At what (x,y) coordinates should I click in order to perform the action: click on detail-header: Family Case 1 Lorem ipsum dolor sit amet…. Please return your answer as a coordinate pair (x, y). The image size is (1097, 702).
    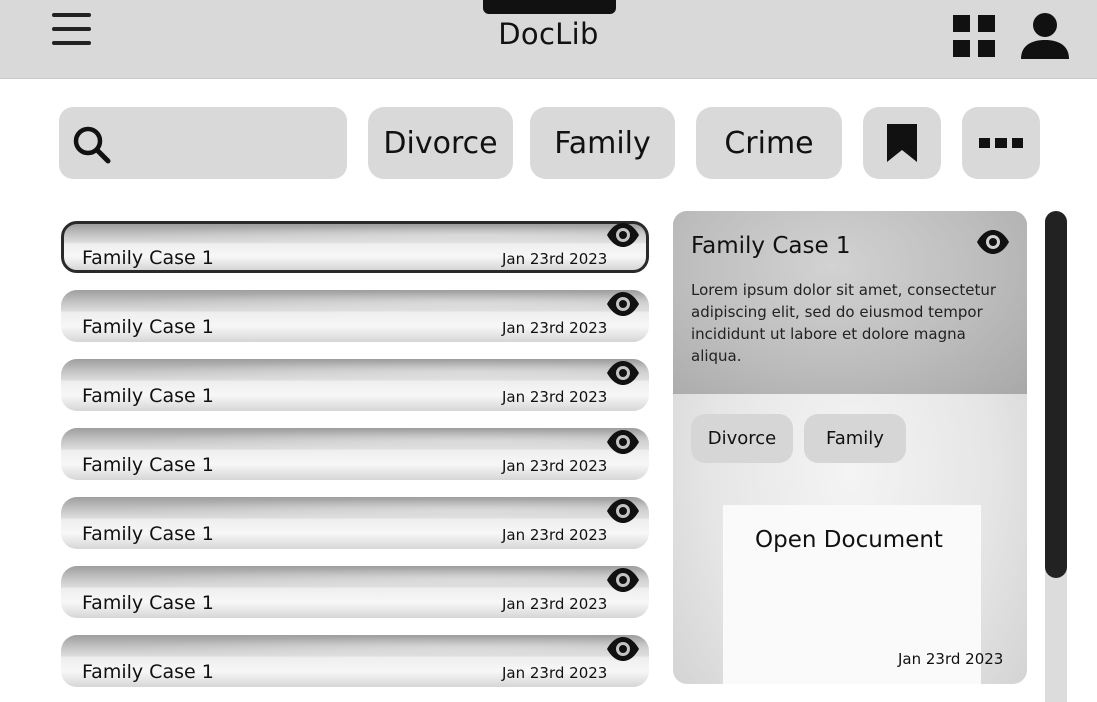
    Looking at the image, I should click on (850, 302).